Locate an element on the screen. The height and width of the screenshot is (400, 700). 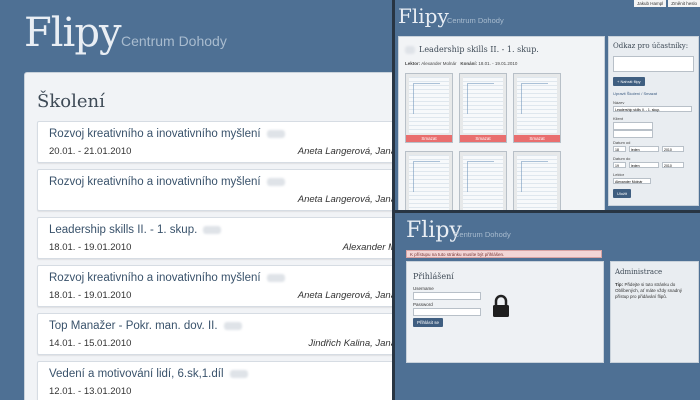
login-title: Přihlášení is located at coordinates (433, 276).